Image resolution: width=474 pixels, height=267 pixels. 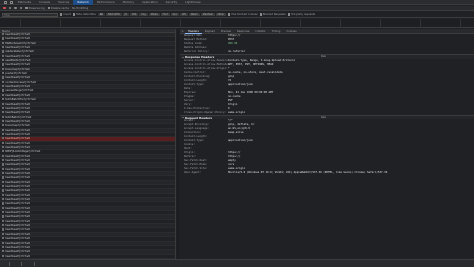 What do you see at coordinates (194, 14) in the screenshot?
I see `filter-chip-wasm: Wasm` at bounding box center [194, 14].